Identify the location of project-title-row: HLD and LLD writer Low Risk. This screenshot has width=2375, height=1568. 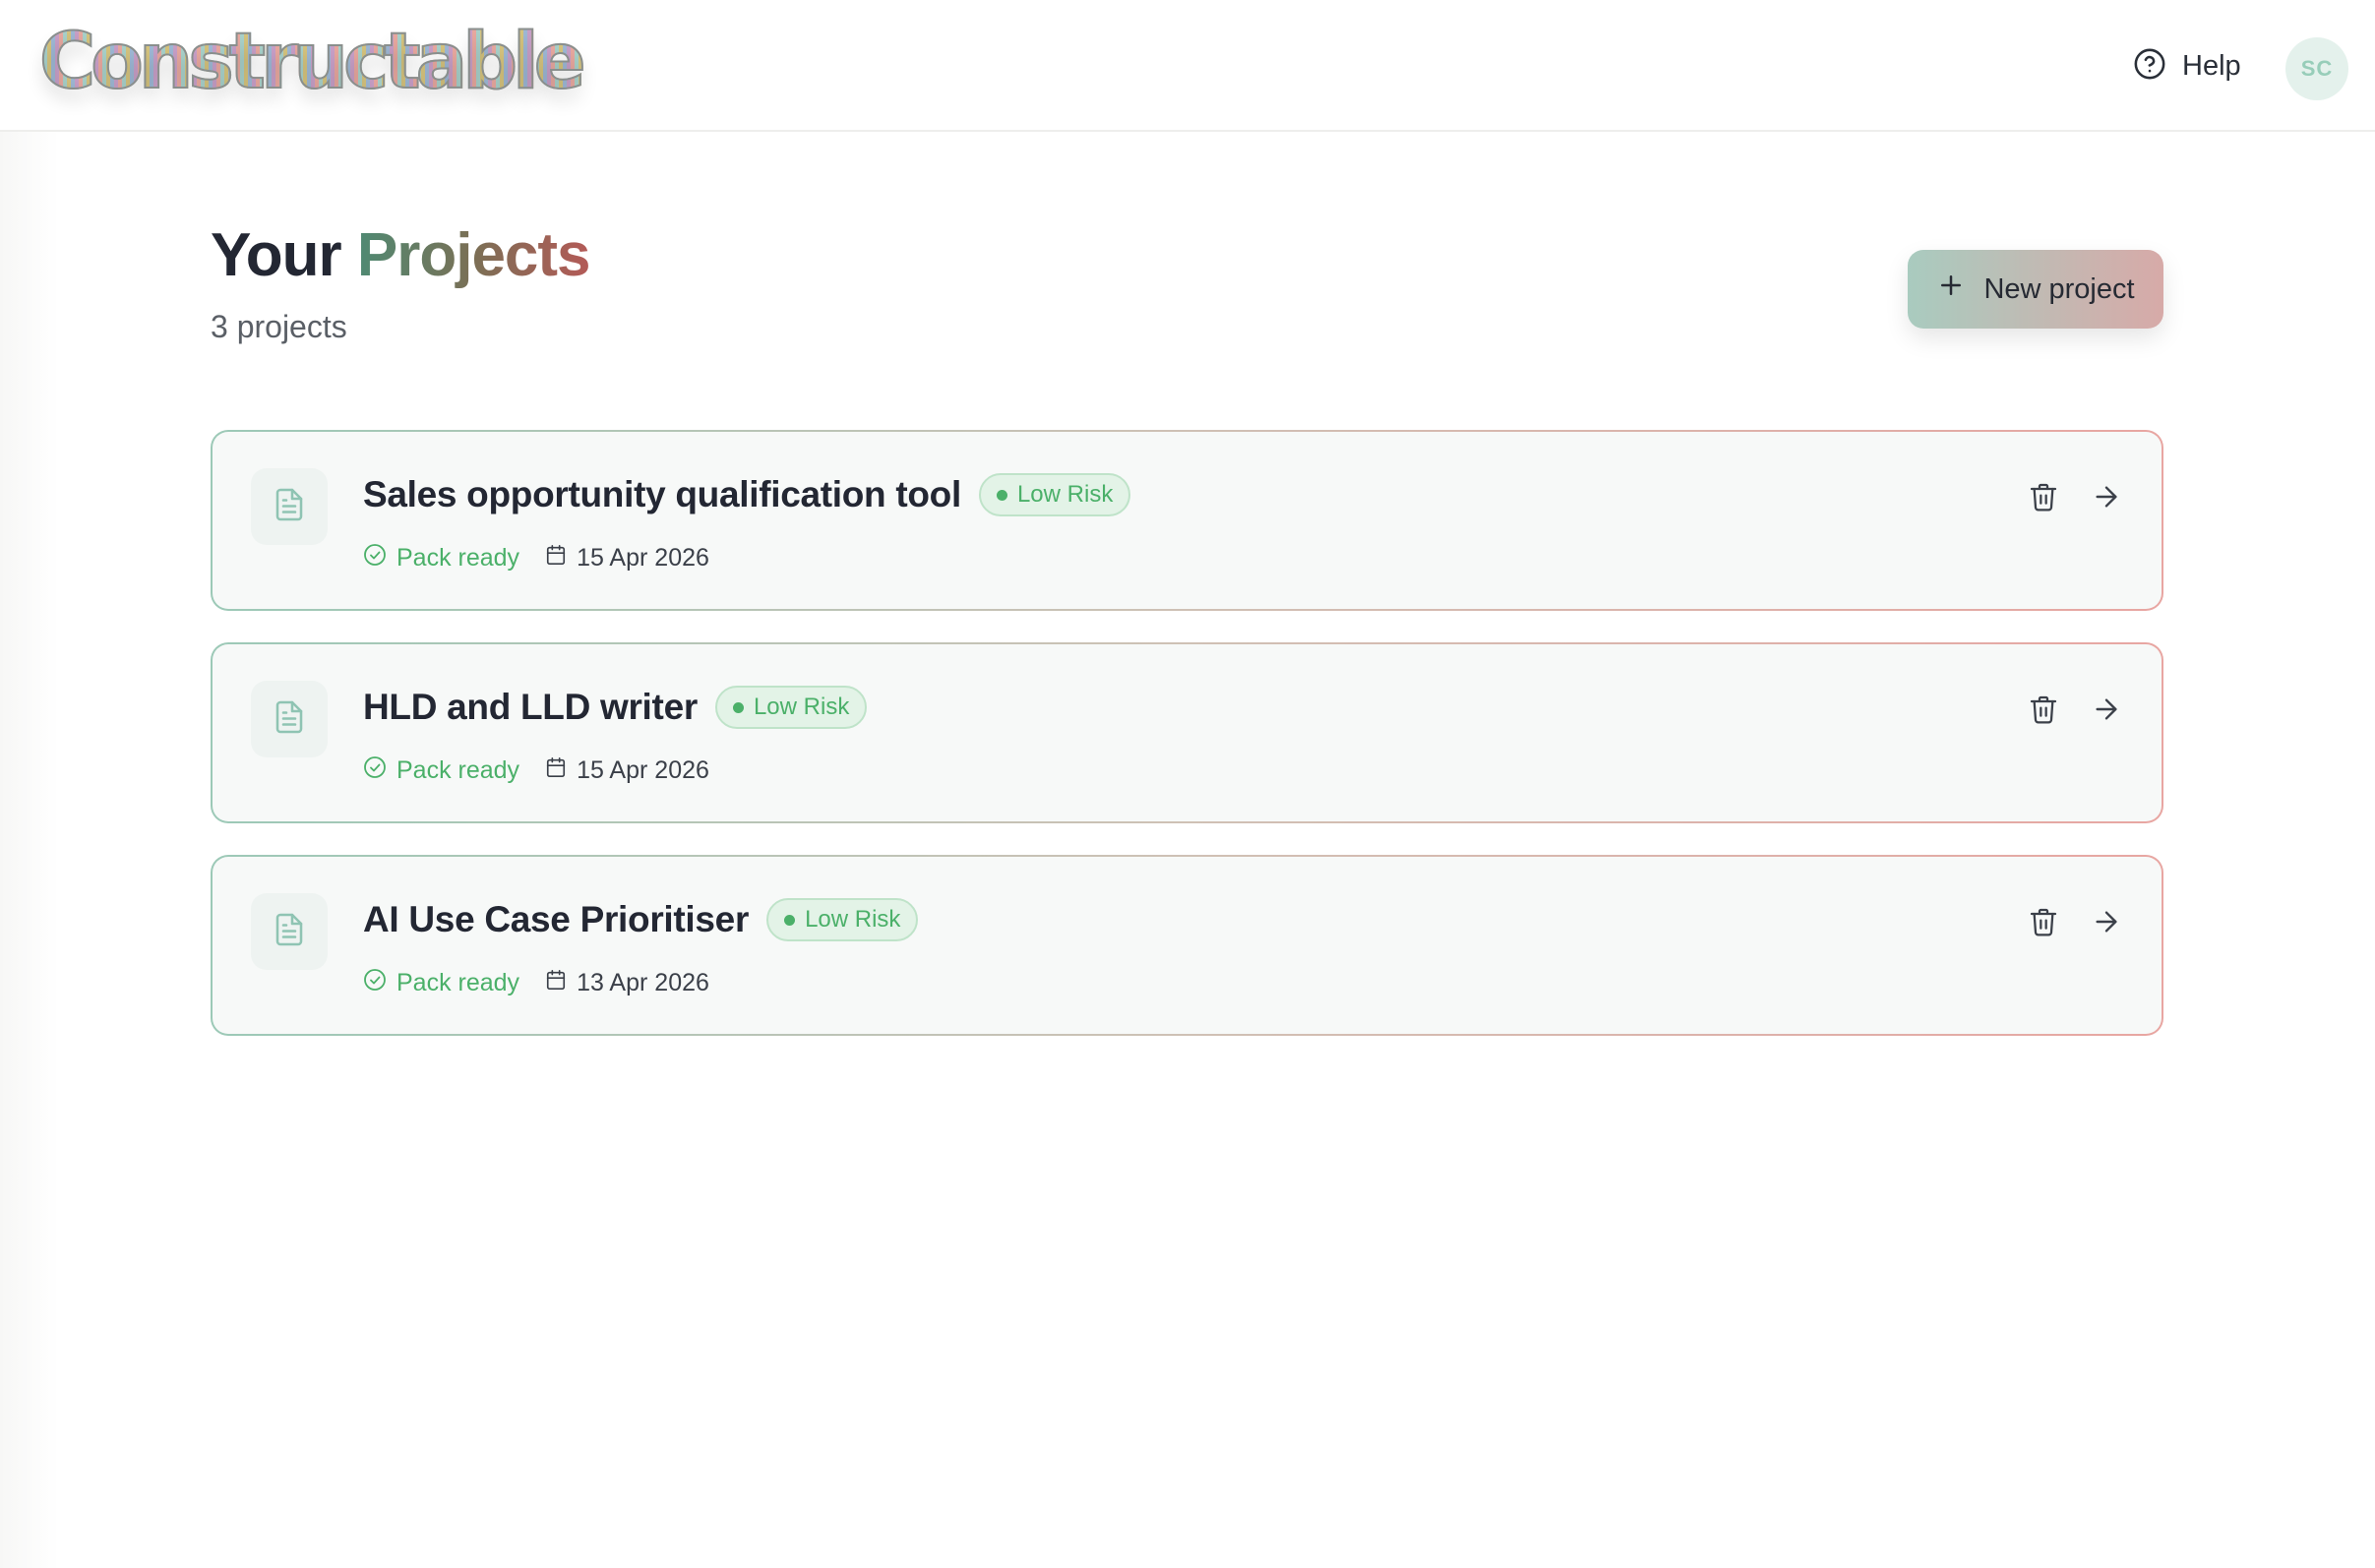
(615, 707).